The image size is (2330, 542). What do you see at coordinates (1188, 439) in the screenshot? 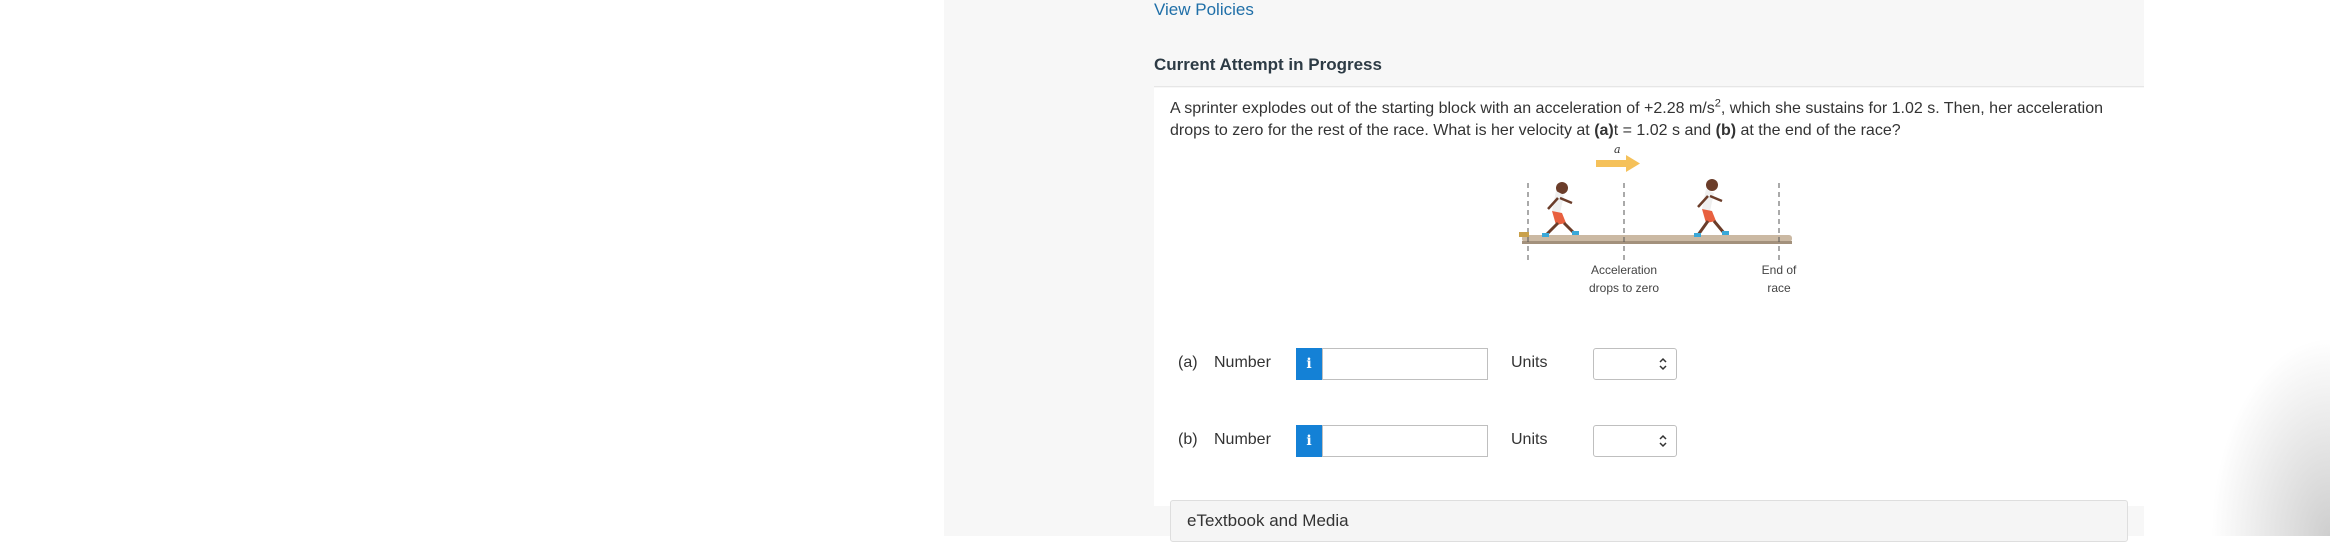
I see `part-label: (b)` at bounding box center [1188, 439].